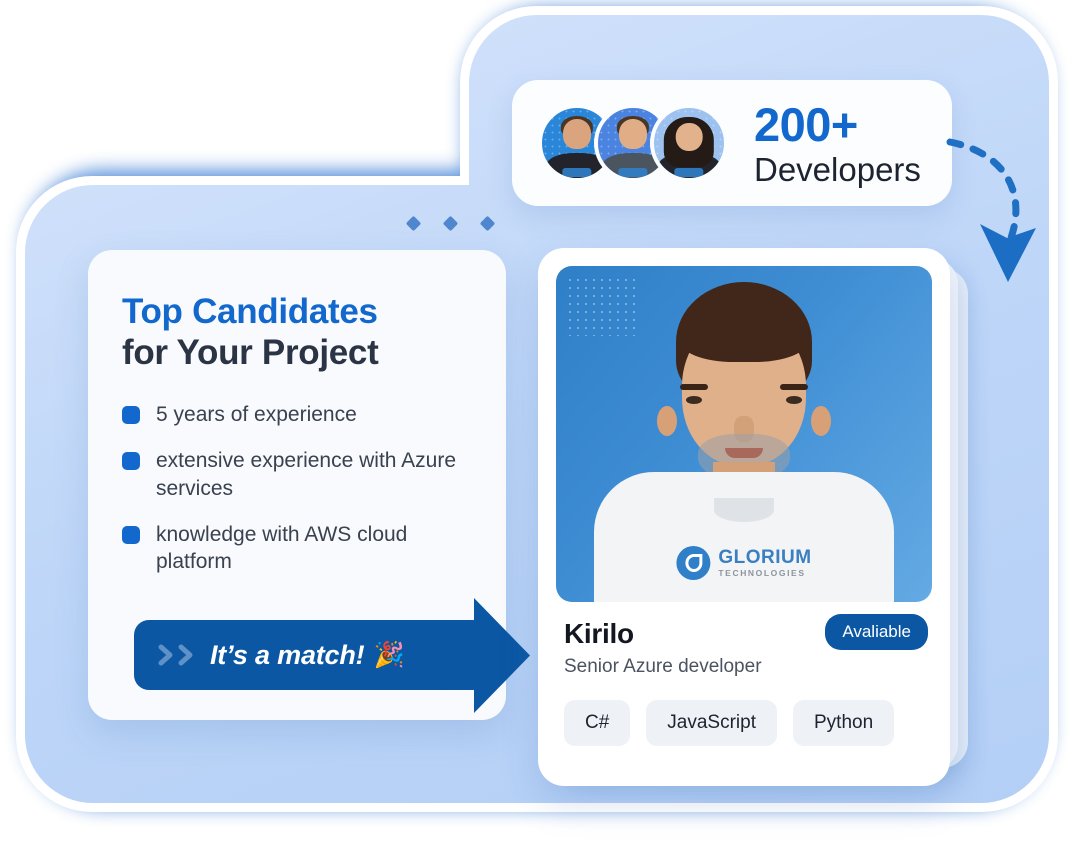  Describe the element at coordinates (837, 169) in the screenshot. I see `developers-label: Developers` at that location.